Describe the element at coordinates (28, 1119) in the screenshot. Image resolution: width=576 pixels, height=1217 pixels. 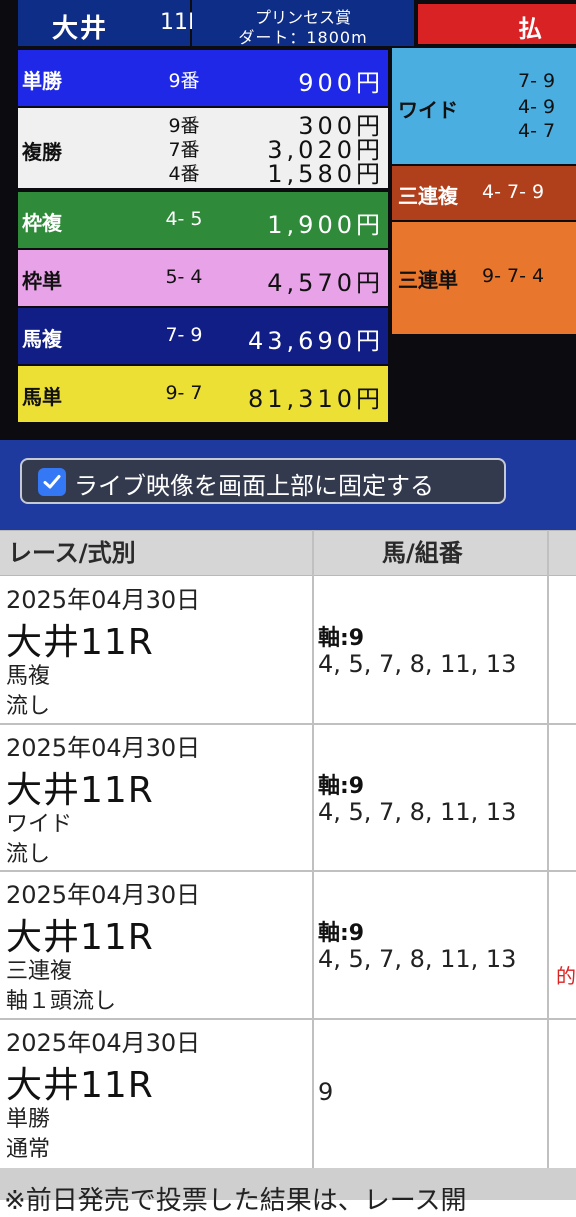
I see `row4-bet-type: 単勝` at that location.